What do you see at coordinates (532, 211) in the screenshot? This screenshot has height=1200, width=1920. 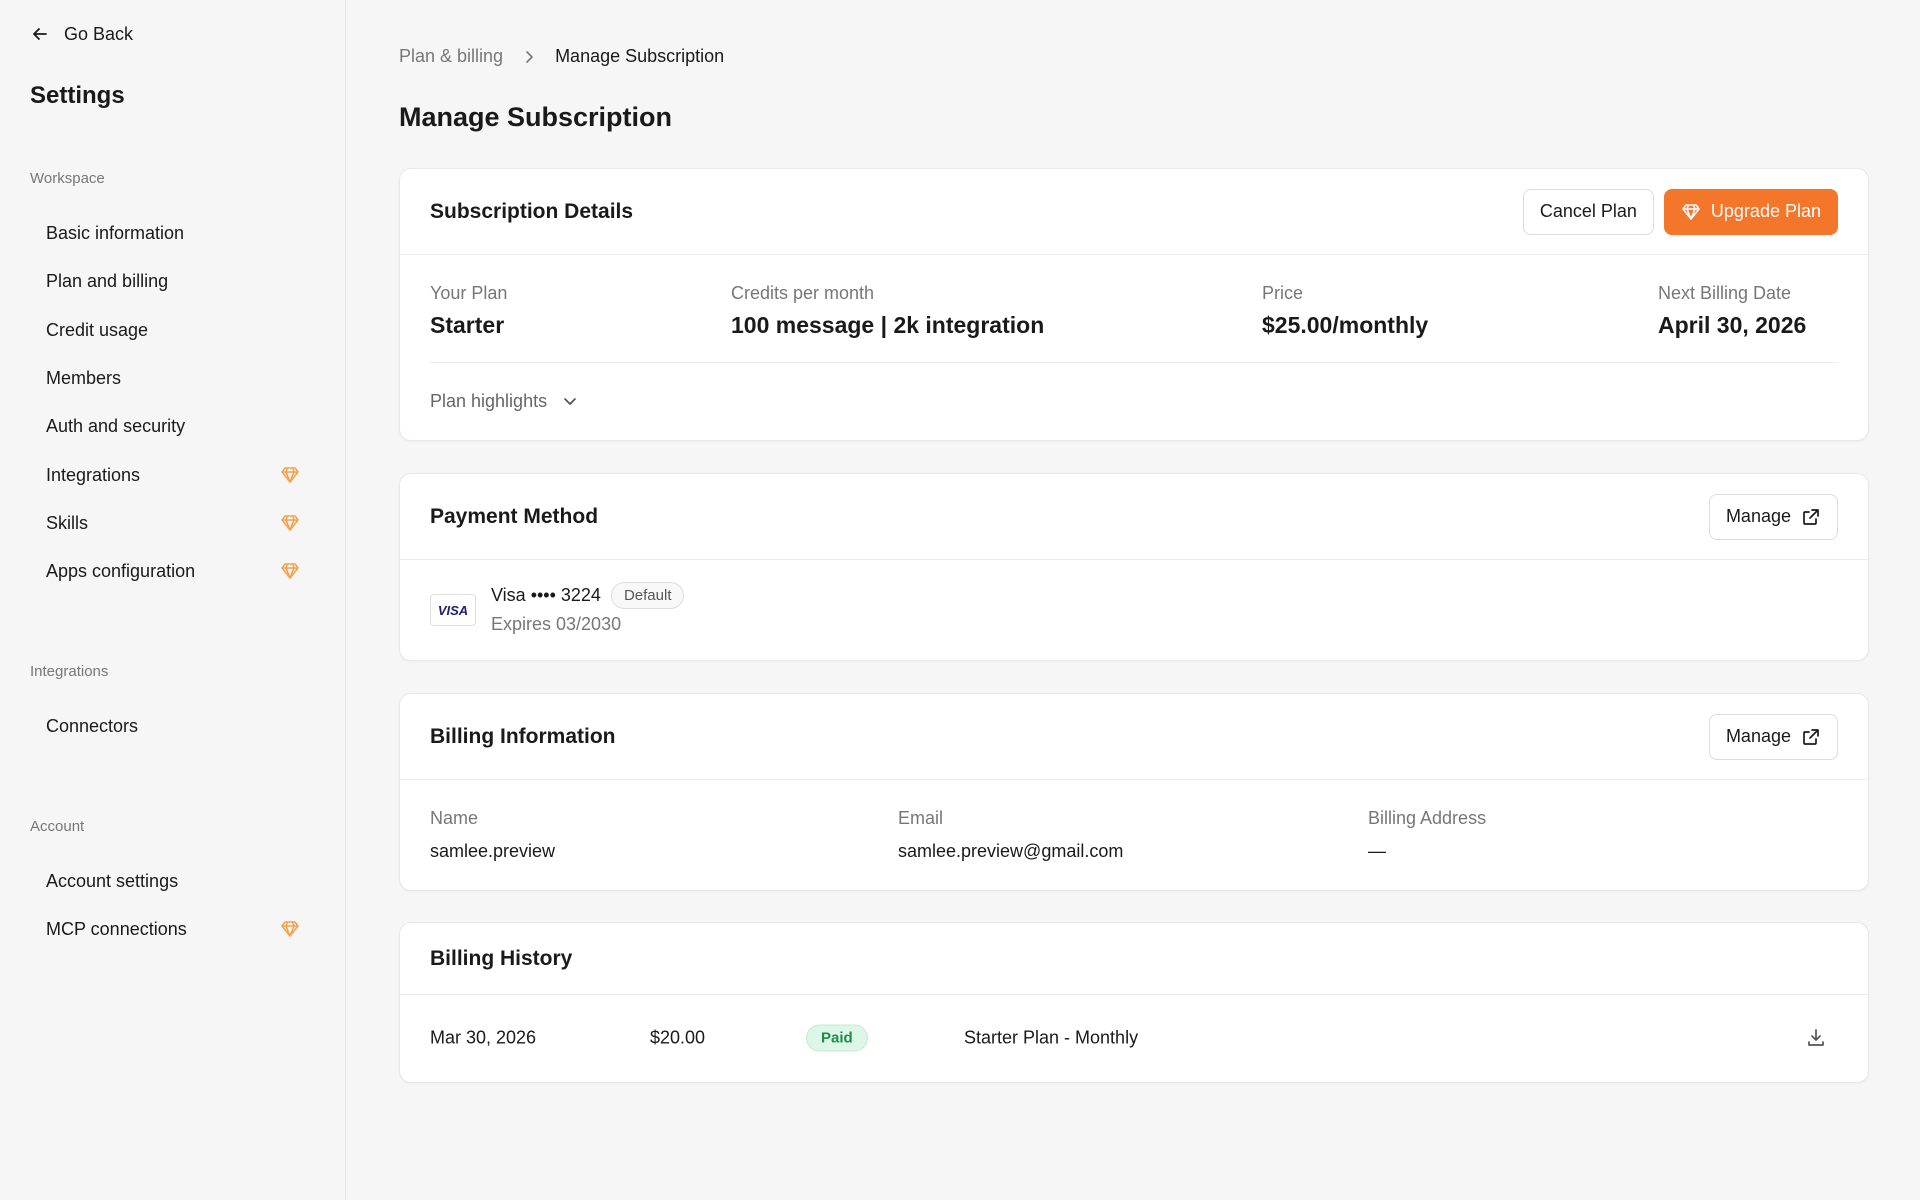 I see `subscription-details-title: Subscription Details` at bounding box center [532, 211].